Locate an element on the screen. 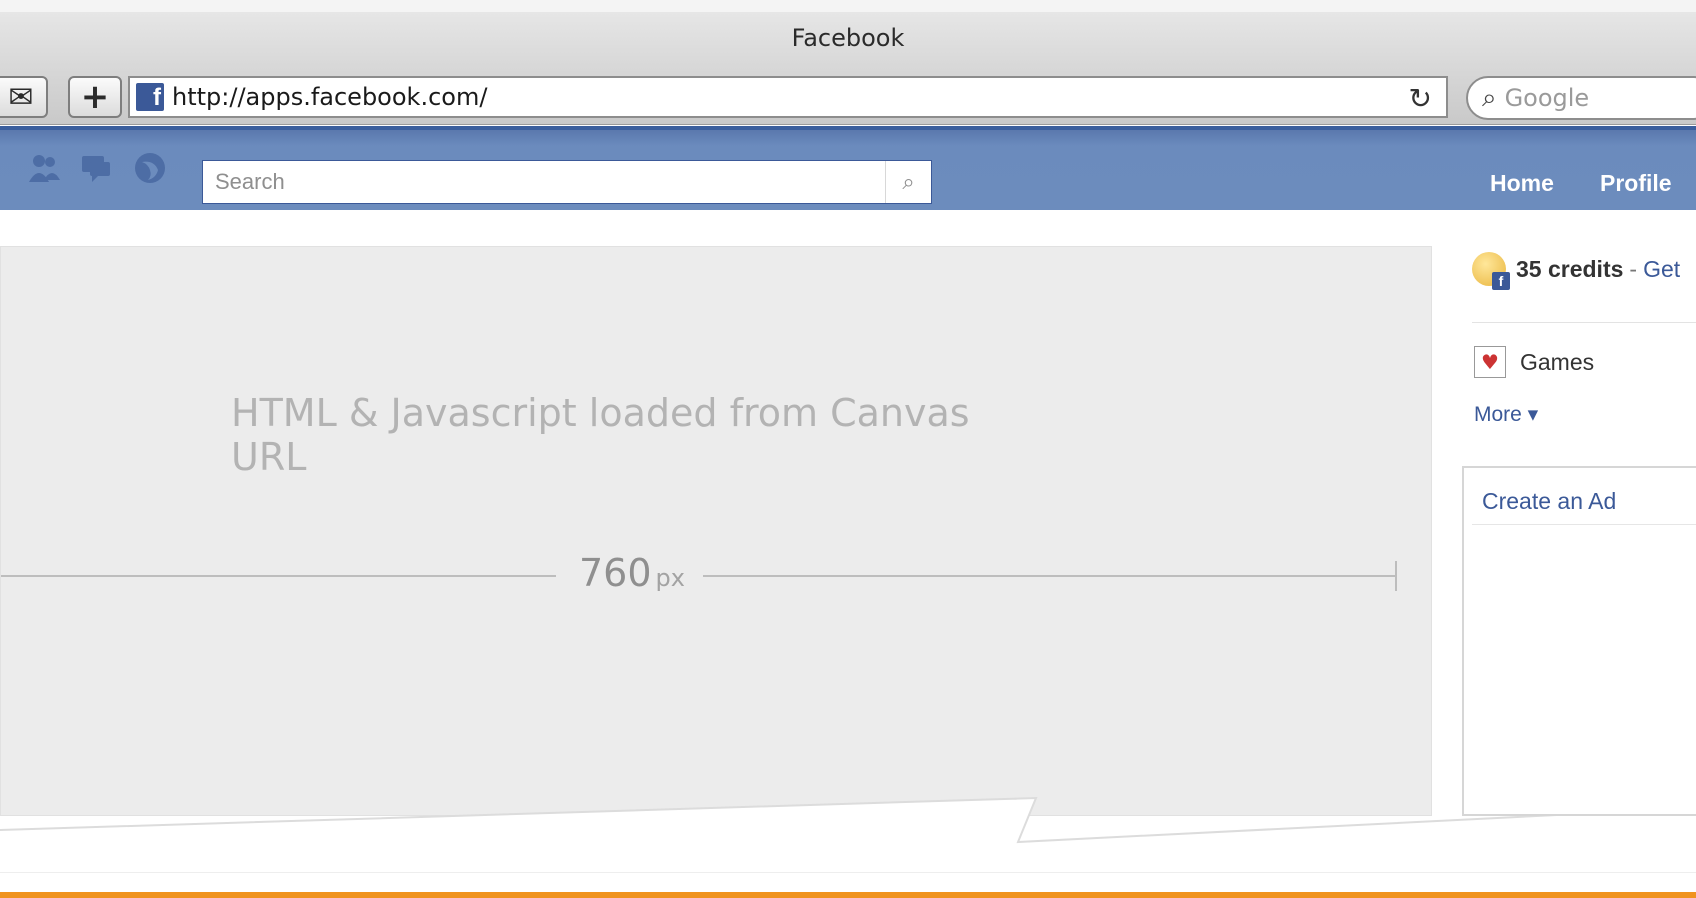 The width and height of the screenshot is (1696, 898). nav-home-link: Home is located at coordinates (1522, 183).